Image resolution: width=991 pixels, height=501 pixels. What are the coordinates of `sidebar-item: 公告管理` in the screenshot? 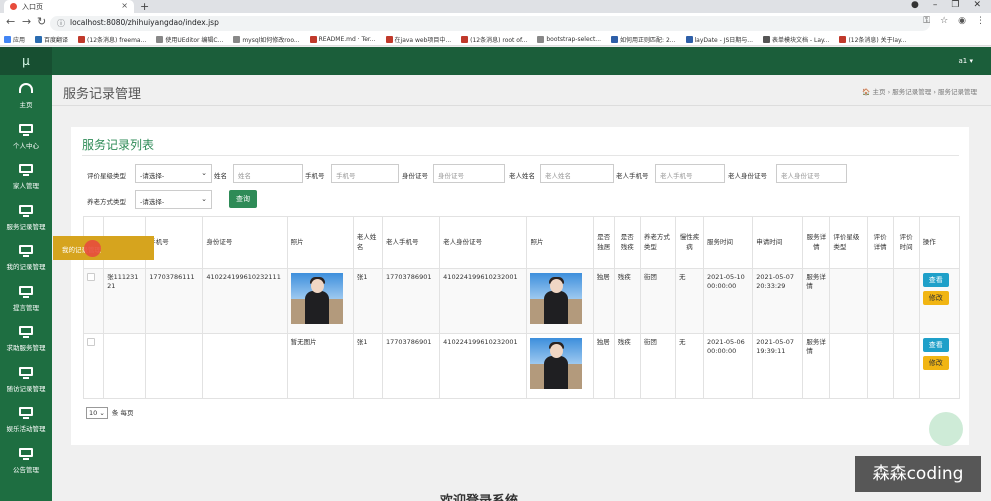 It's located at (26, 460).